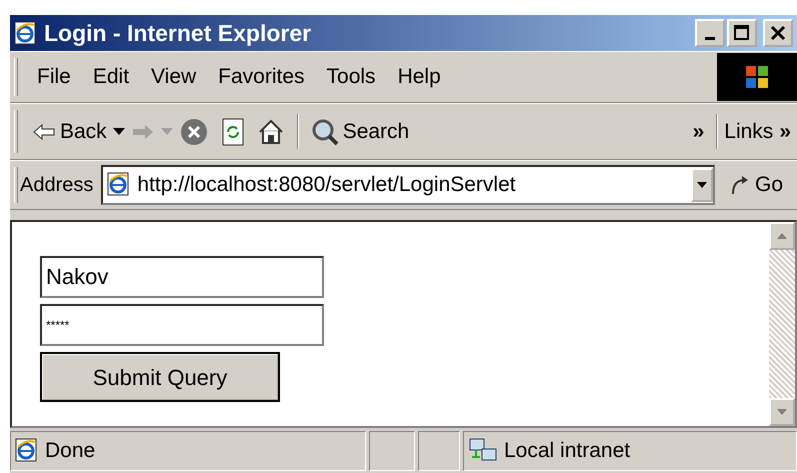 The height and width of the screenshot is (473, 797). I want to click on scroll-up-button, so click(782, 236).